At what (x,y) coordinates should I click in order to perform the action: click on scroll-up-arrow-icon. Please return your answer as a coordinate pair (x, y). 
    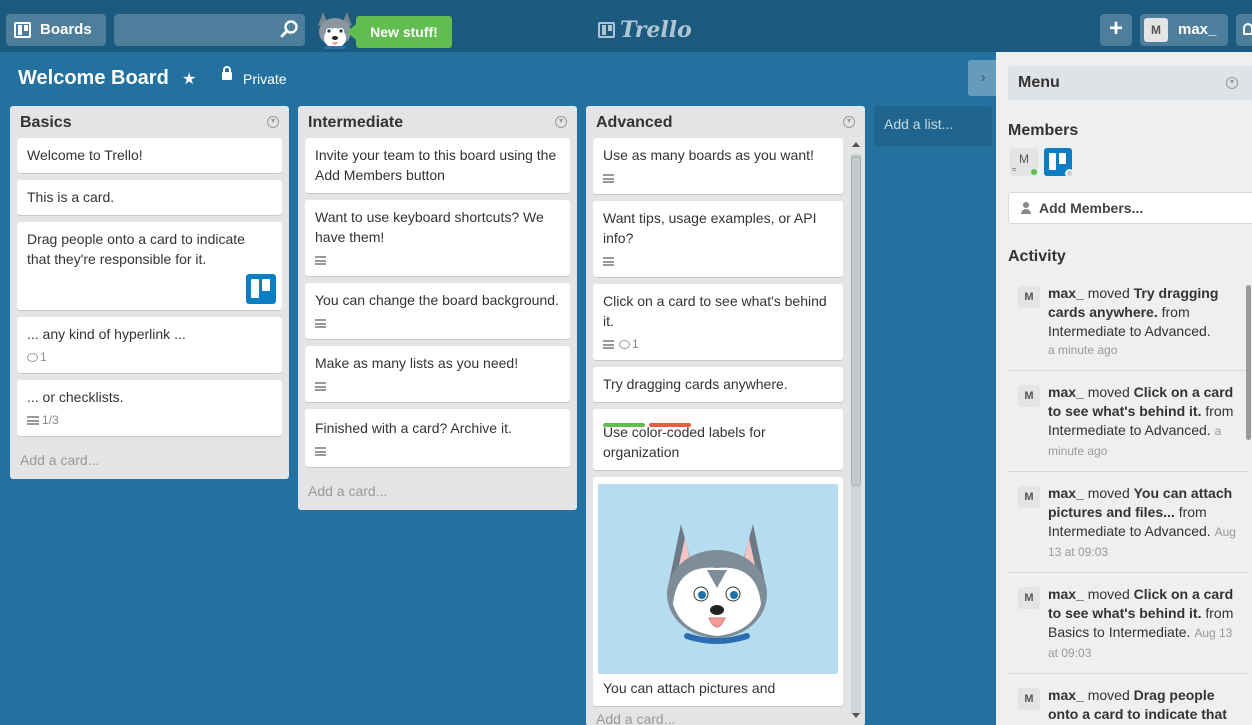
    Looking at the image, I should click on (856, 144).